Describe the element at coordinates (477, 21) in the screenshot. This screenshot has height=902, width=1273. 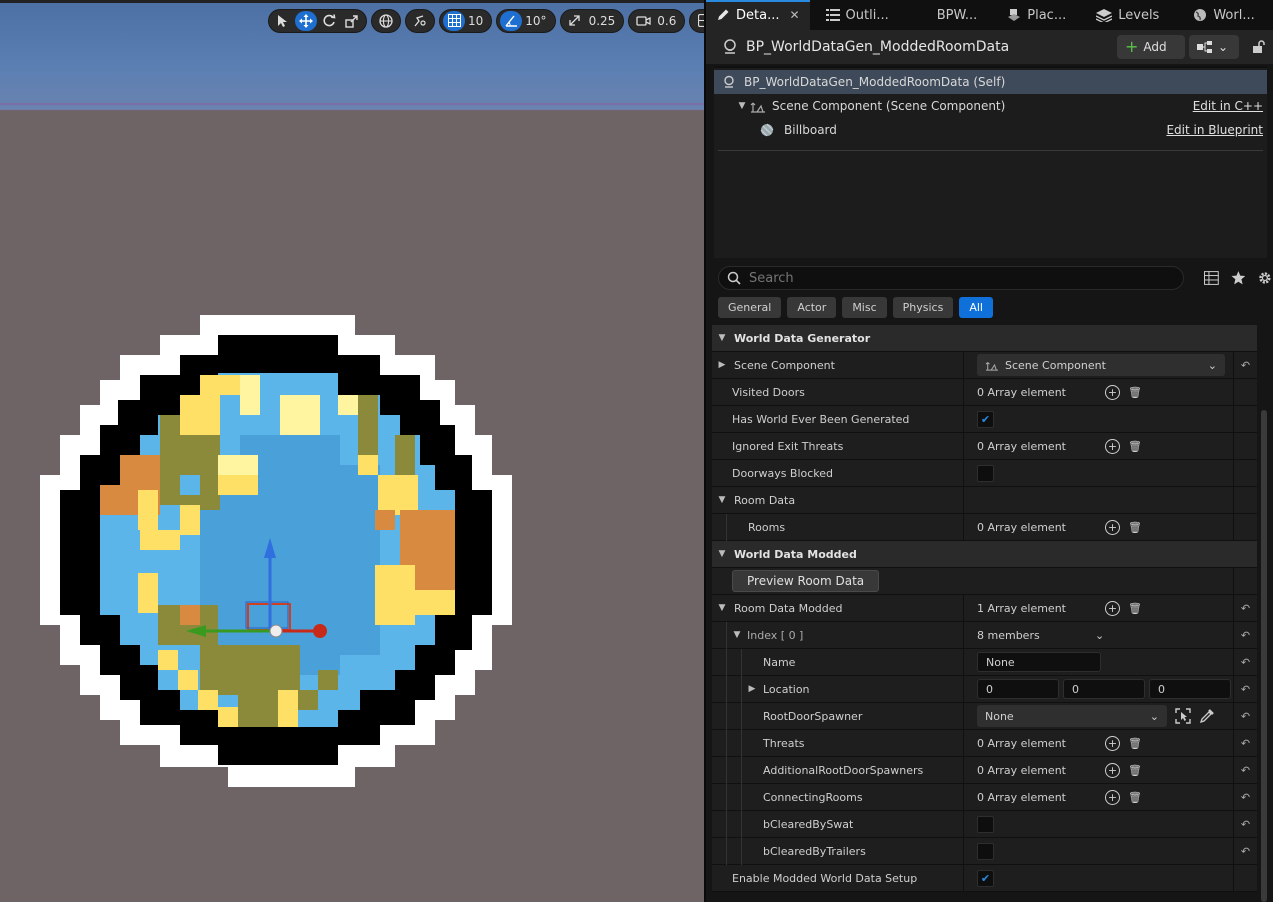
I see `grid-snap-value: 10` at that location.